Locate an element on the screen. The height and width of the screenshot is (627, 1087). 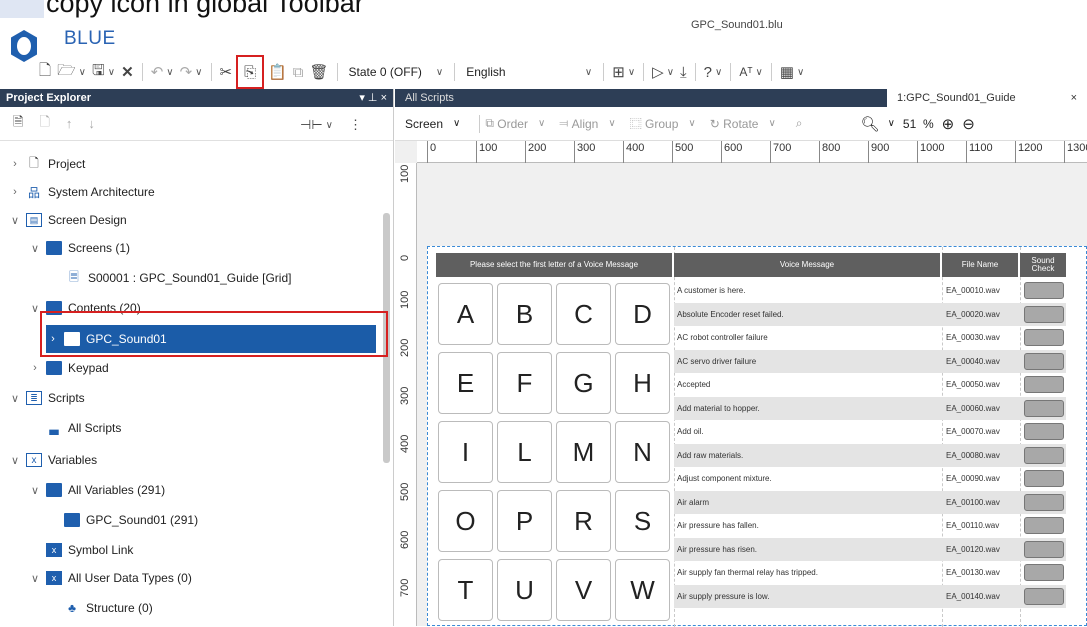
tab-gpc-sound01-guide: 1:GPC_Sound01_Guide × is located at coordinates (987, 98).